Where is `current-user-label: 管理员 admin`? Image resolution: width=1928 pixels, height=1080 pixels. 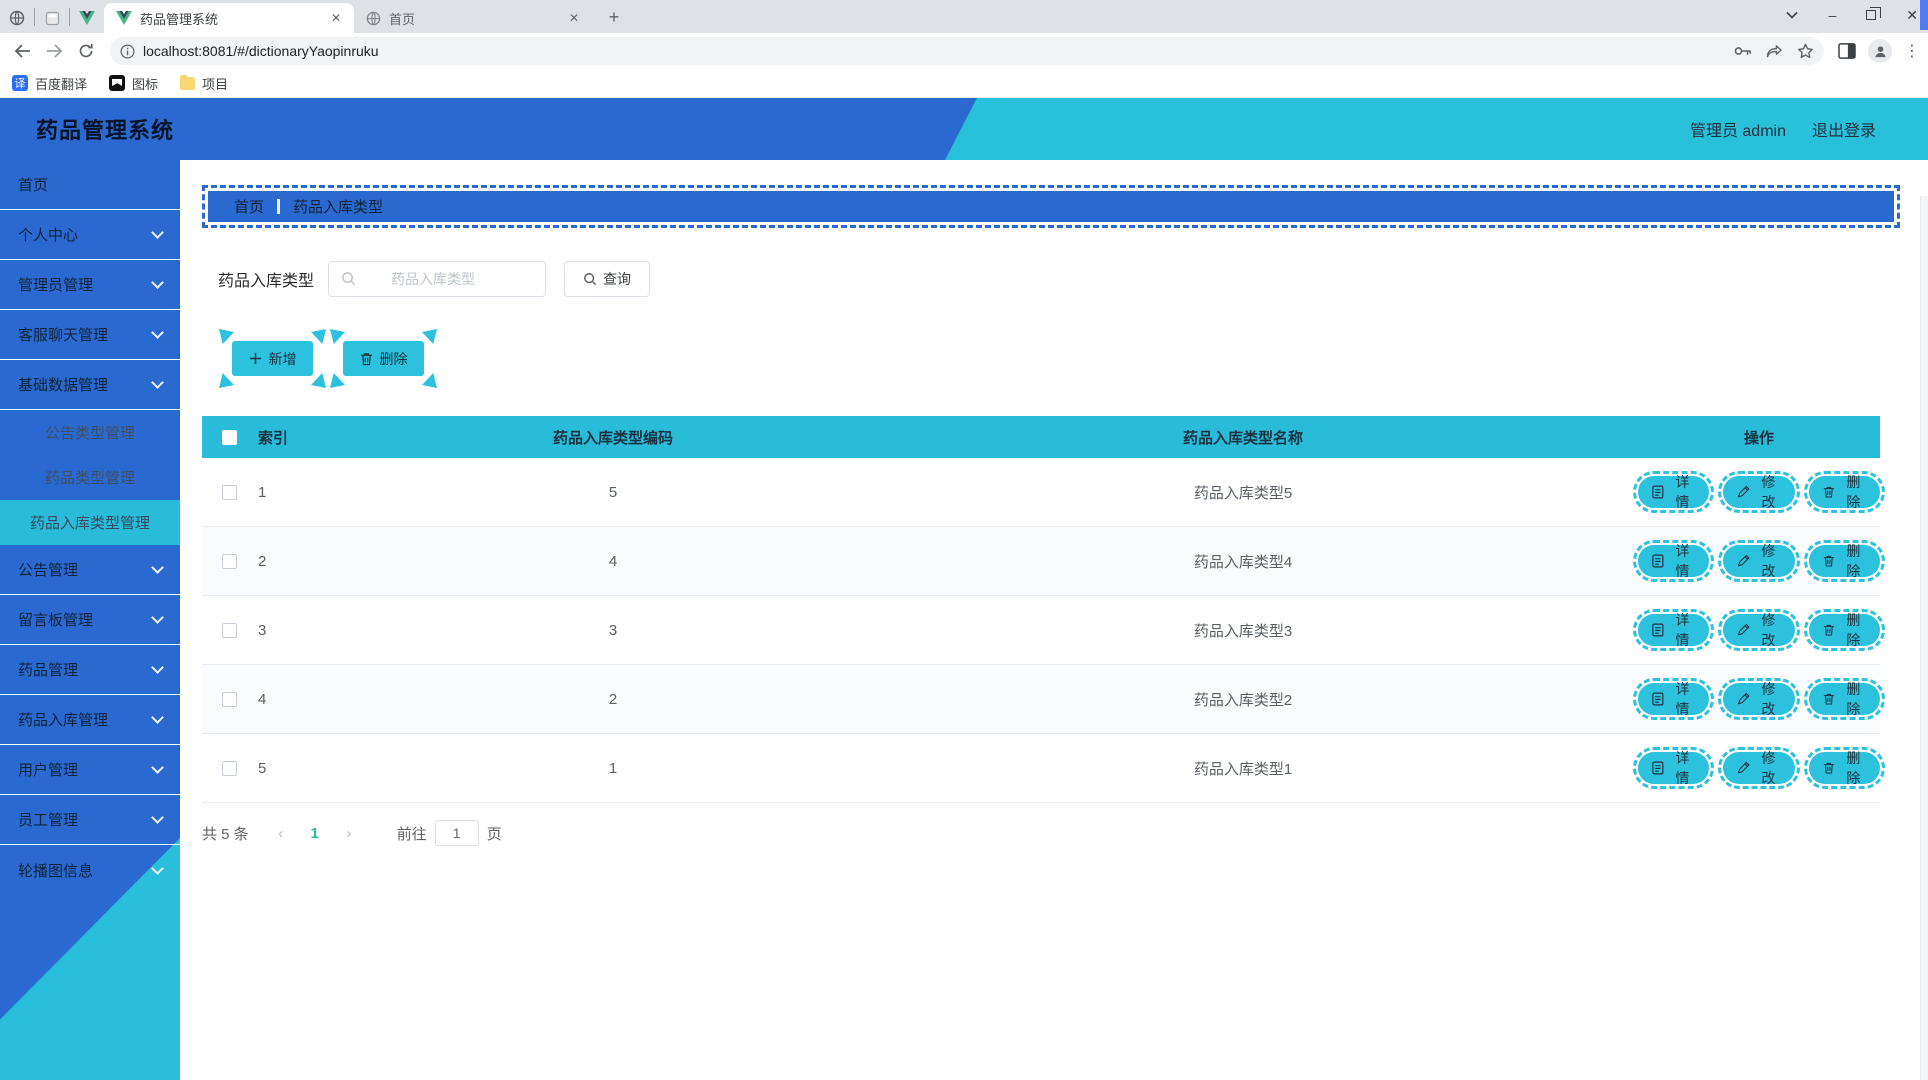
current-user-label: 管理员 admin is located at coordinates (1737, 131).